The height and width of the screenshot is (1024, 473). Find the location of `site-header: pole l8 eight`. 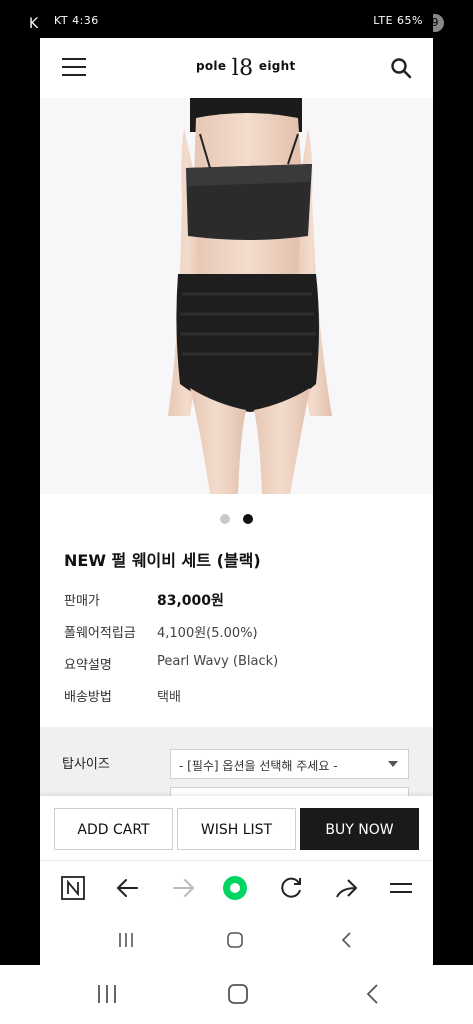

site-header: pole l8 eight is located at coordinates (236, 67).